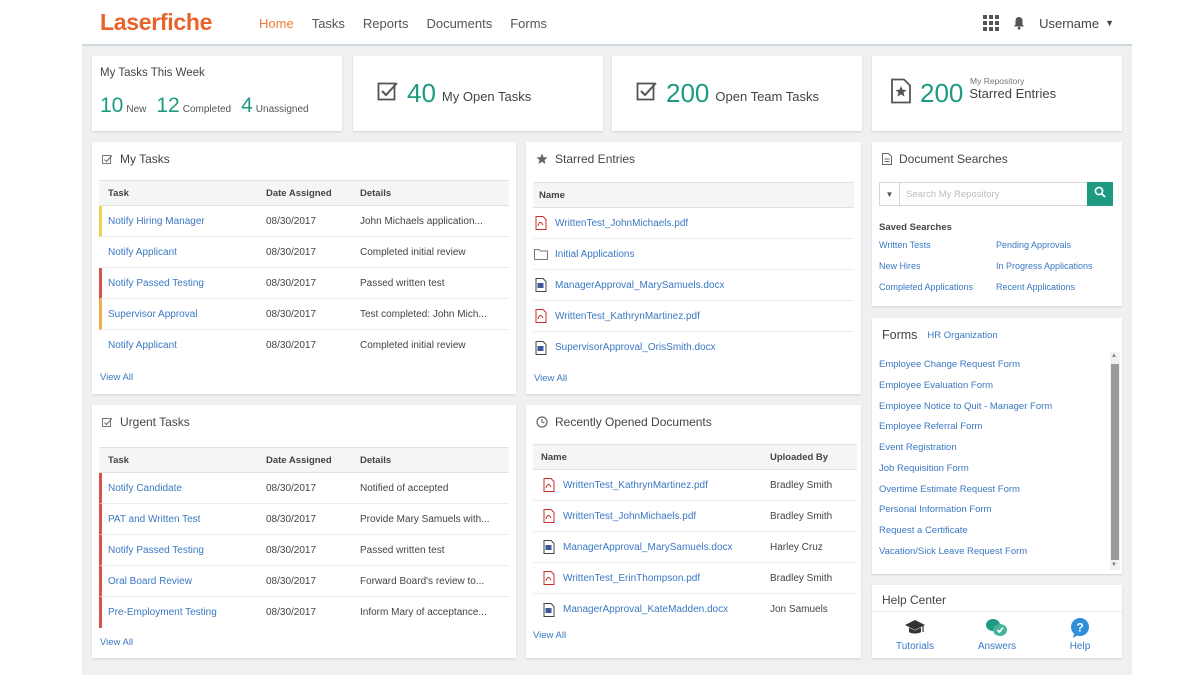 The width and height of the screenshot is (1200, 675). I want to click on file-row: SupervisorApproval_OrisSmith.docx, so click(693, 347).